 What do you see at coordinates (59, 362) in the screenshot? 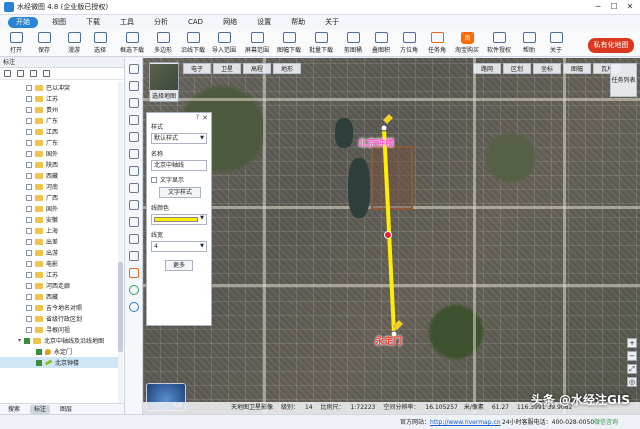
I see `tree-item: 北京钟楼` at bounding box center [59, 362].